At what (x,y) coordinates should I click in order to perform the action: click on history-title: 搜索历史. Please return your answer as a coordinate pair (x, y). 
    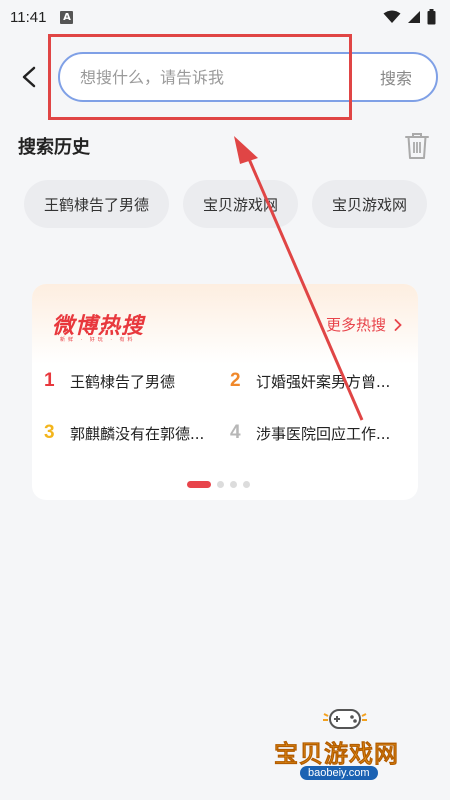
    Looking at the image, I should click on (54, 147).